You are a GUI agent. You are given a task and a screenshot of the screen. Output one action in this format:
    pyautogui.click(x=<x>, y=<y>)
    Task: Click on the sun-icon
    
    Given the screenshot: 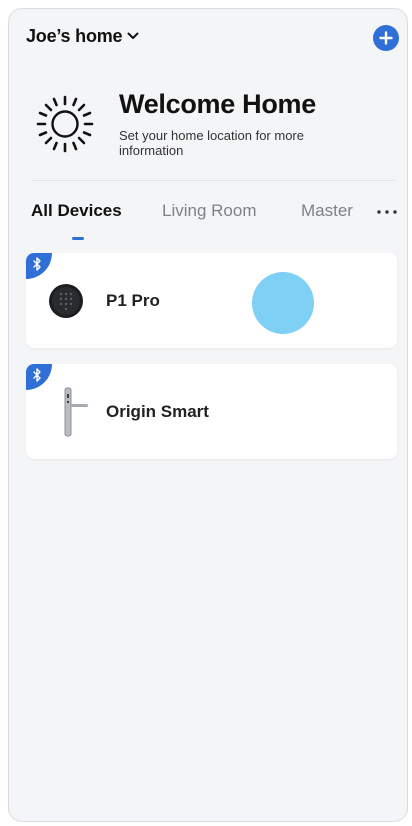 What is the action you would take?
    pyautogui.click(x=65, y=124)
    